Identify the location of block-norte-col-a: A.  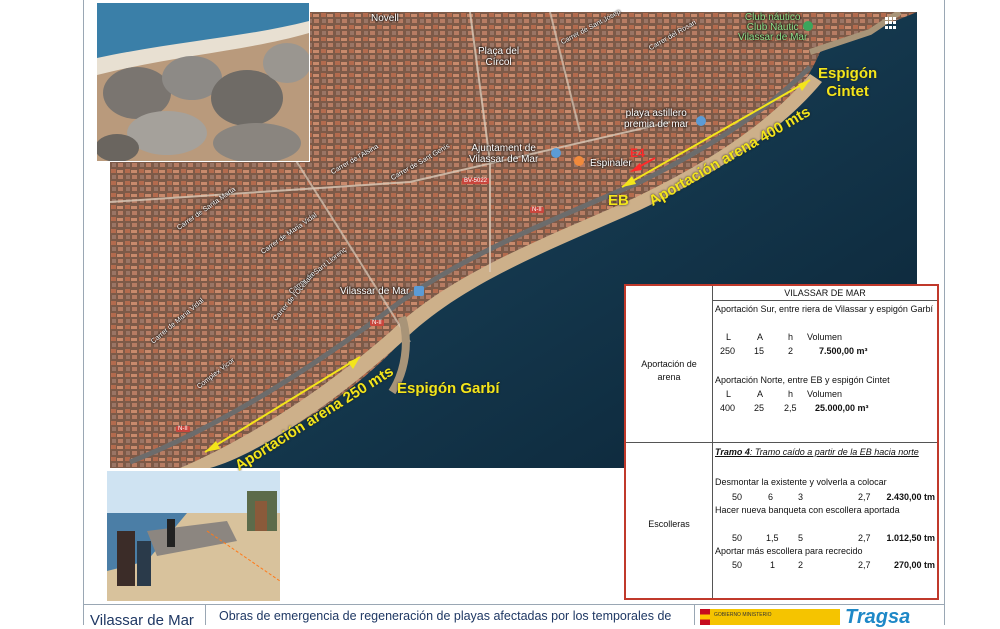
(760, 394).